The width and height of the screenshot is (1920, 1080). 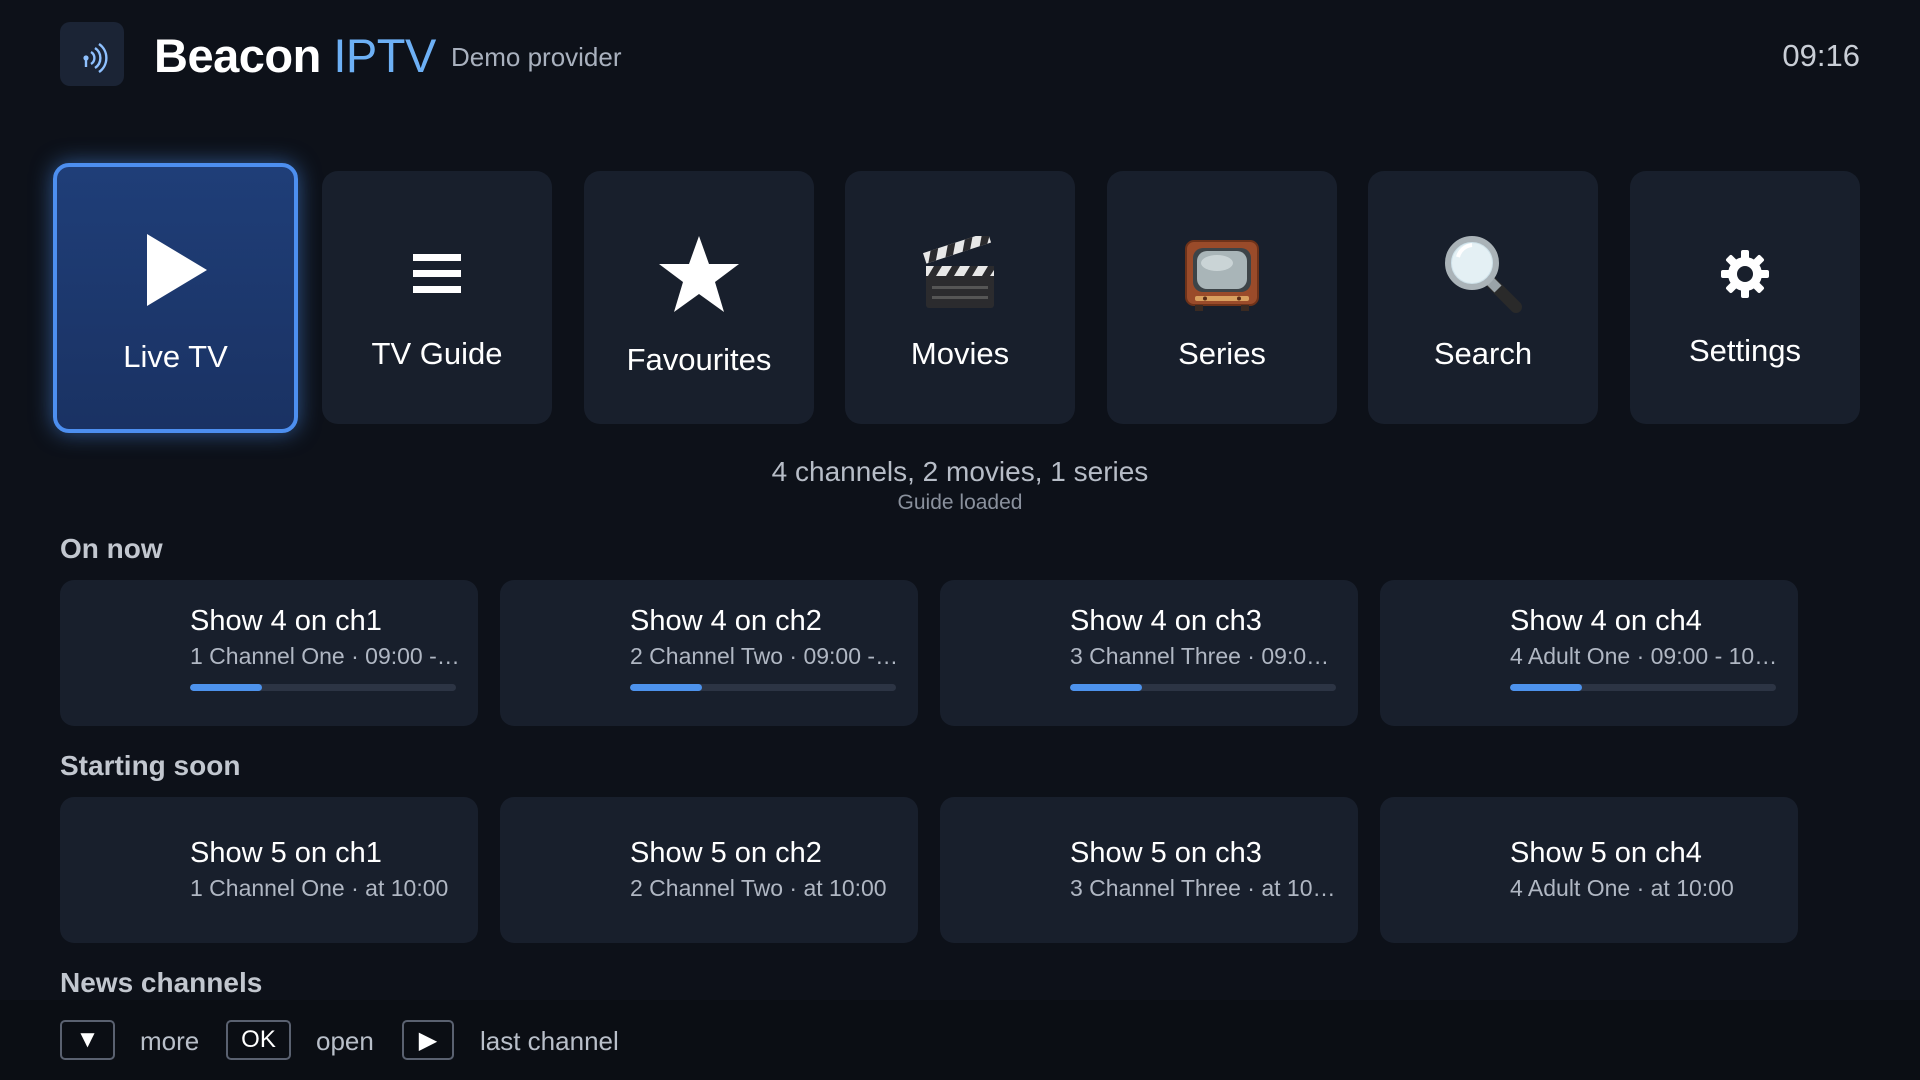 I want to click on programme-subtitle: 4 Adult One · at 10:00, so click(x=1622, y=888).